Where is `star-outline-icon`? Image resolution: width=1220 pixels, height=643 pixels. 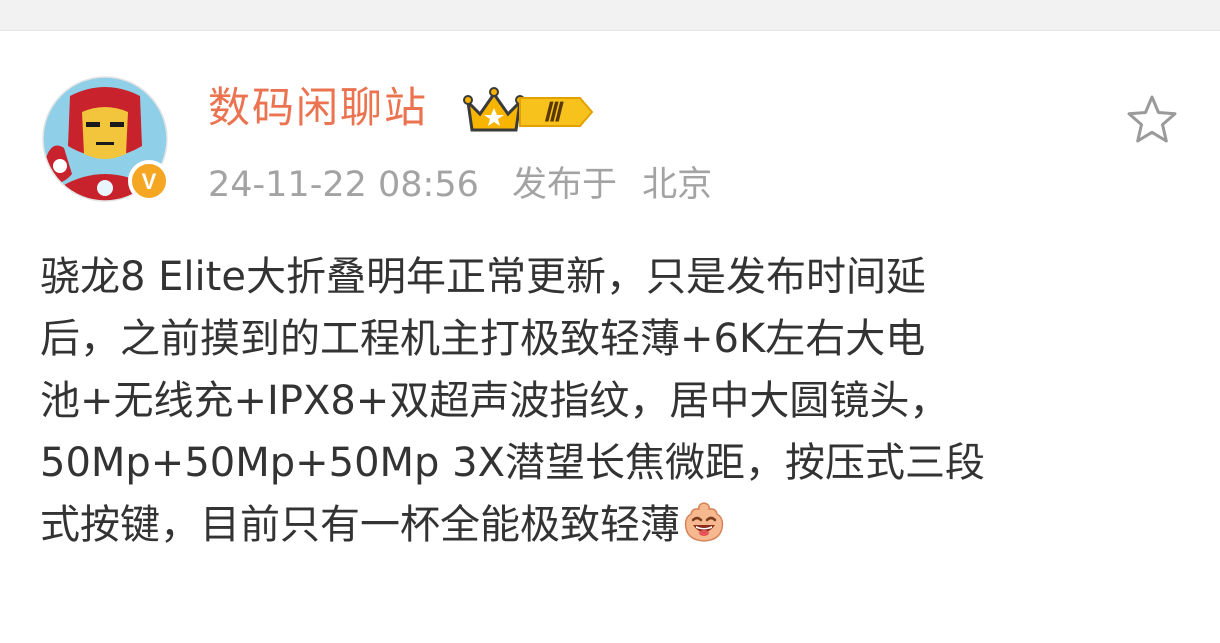
star-outline-icon is located at coordinates (1152, 119).